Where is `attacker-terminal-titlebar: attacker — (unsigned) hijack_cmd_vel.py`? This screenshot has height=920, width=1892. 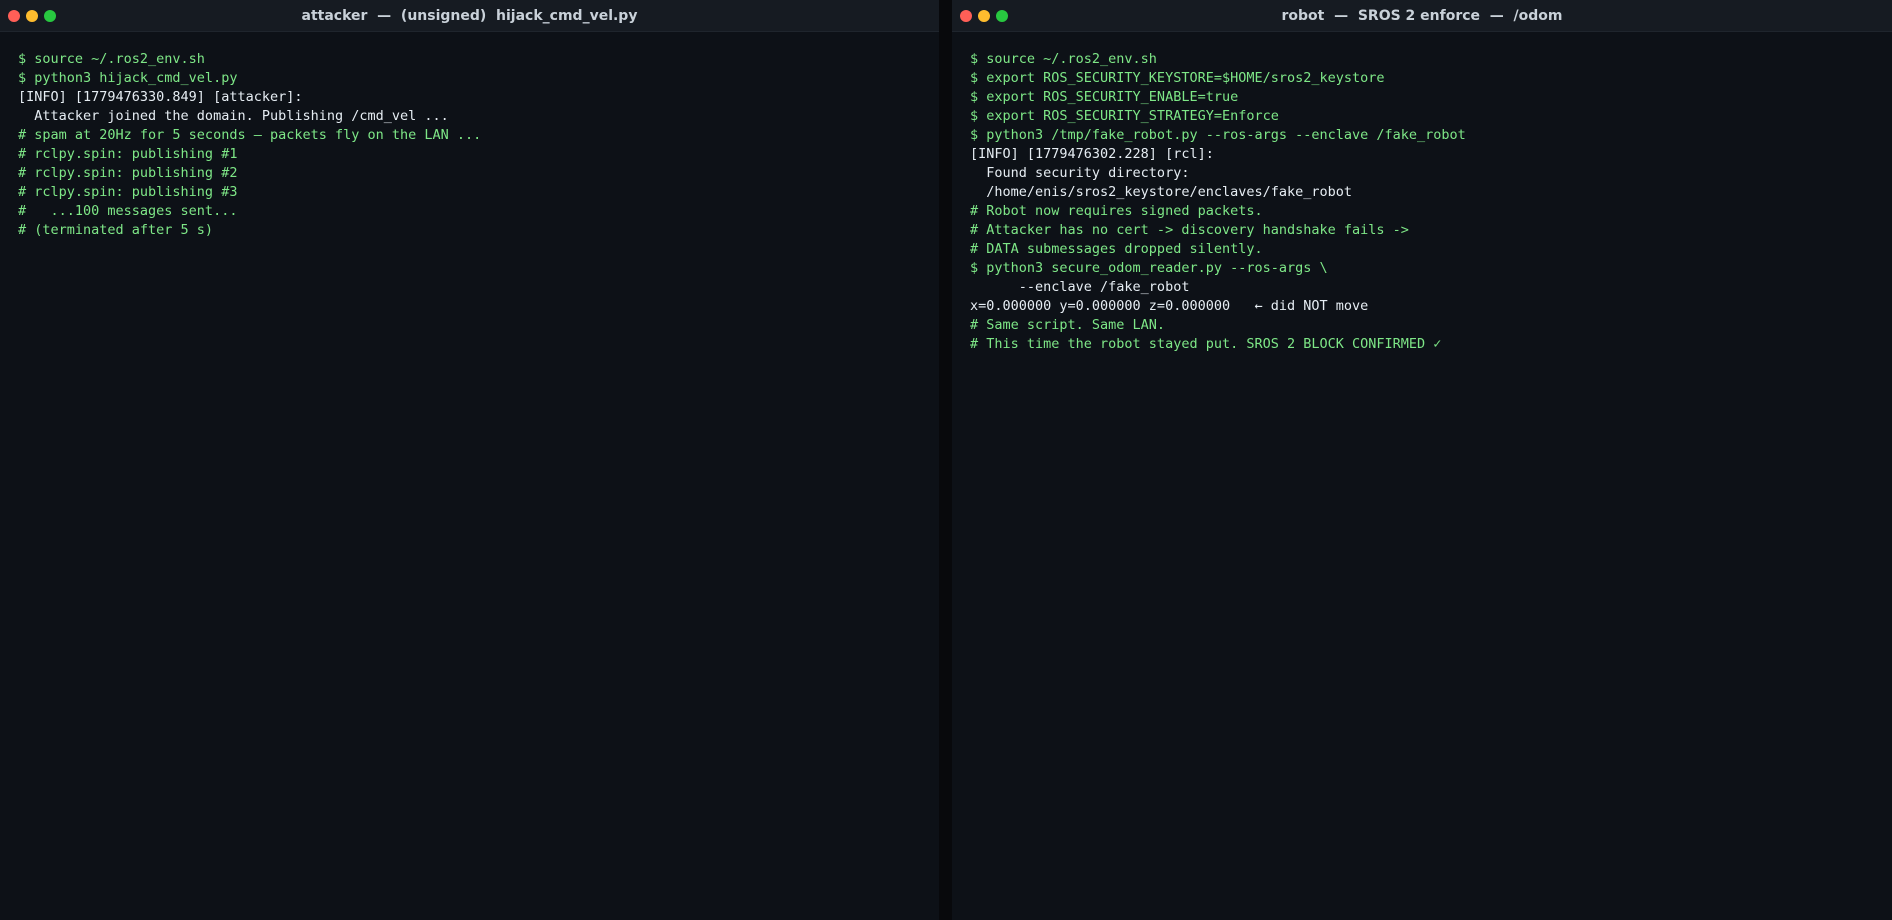 attacker-terminal-titlebar: attacker — (unsigned) hijack_cmd_vel.py is located at coordinates (469, 16).